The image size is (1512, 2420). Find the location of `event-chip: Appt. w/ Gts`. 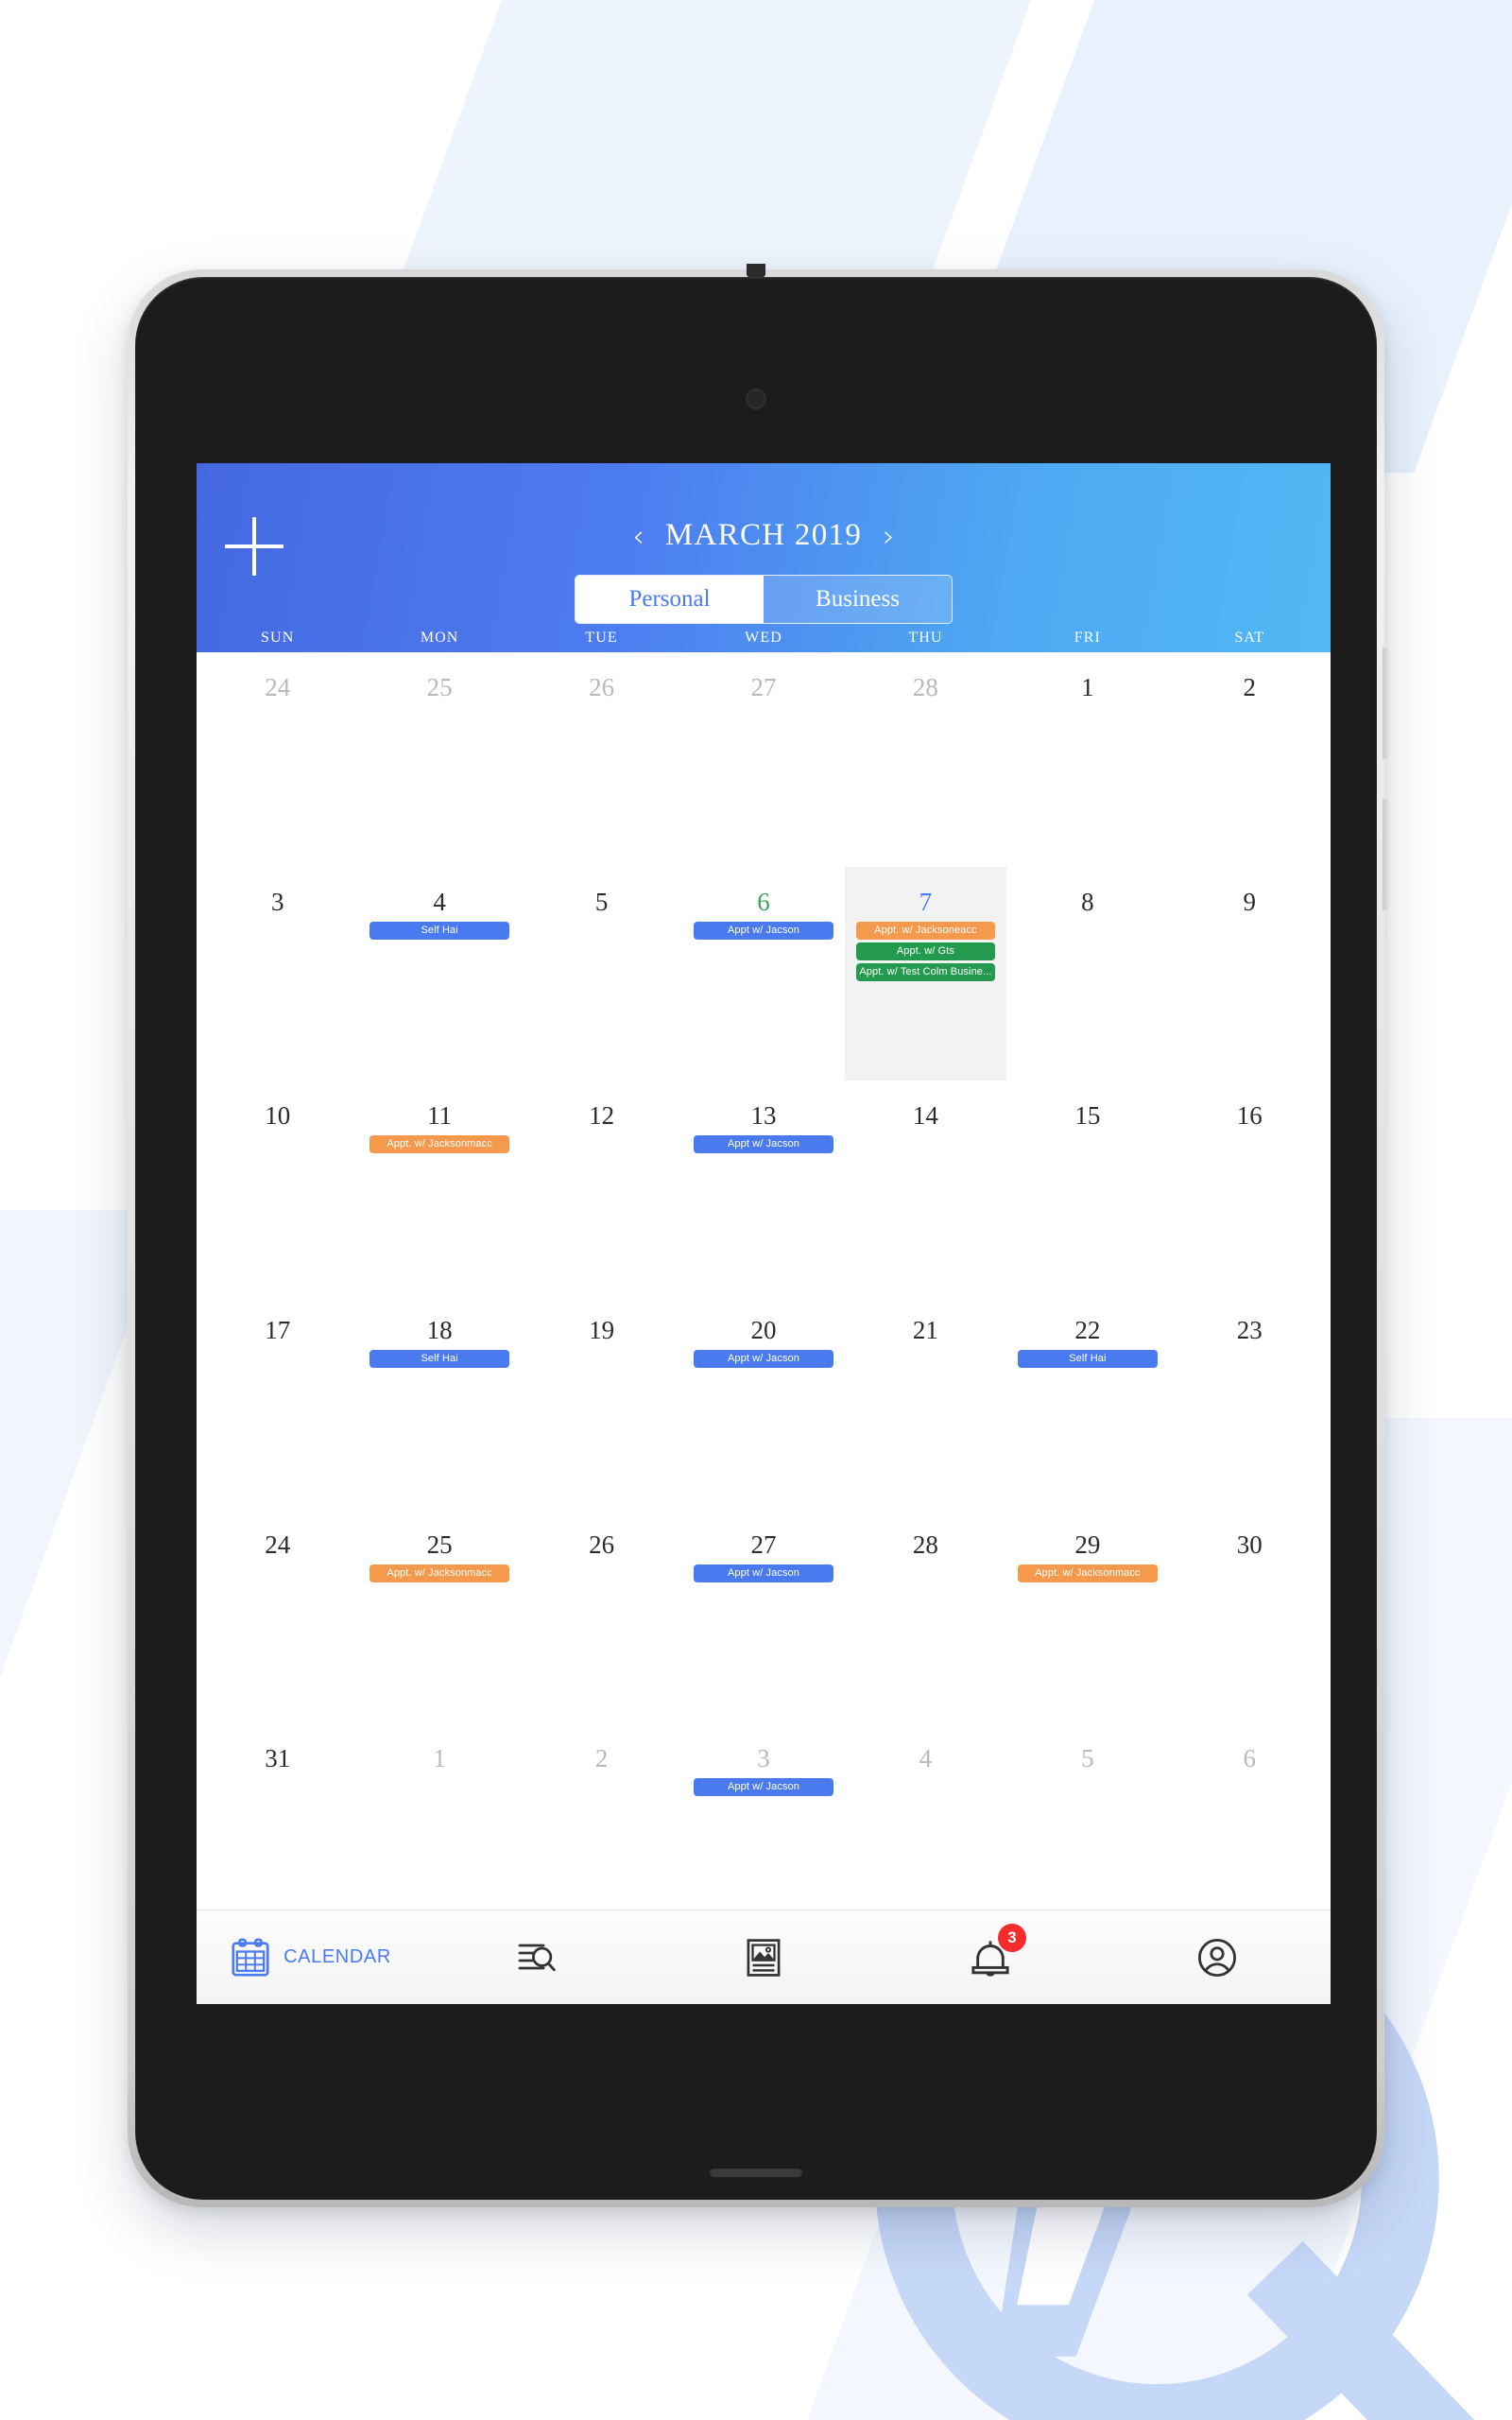

event-chip: Appt. w/ Gts is located at coordinates (925, 951).